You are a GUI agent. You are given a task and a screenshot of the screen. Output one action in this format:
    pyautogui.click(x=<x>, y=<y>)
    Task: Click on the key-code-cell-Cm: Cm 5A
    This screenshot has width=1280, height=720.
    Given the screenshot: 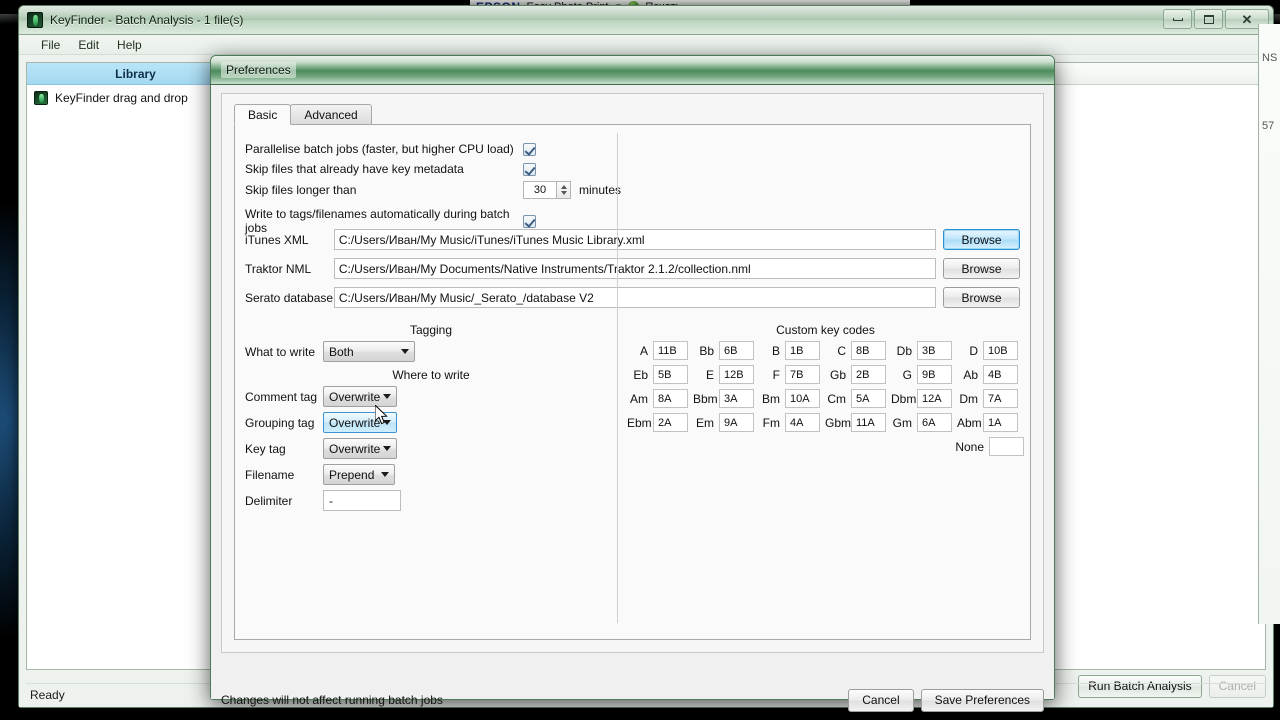 What is the action you would take?
    pyautogui.click(x=858, y=398)
    